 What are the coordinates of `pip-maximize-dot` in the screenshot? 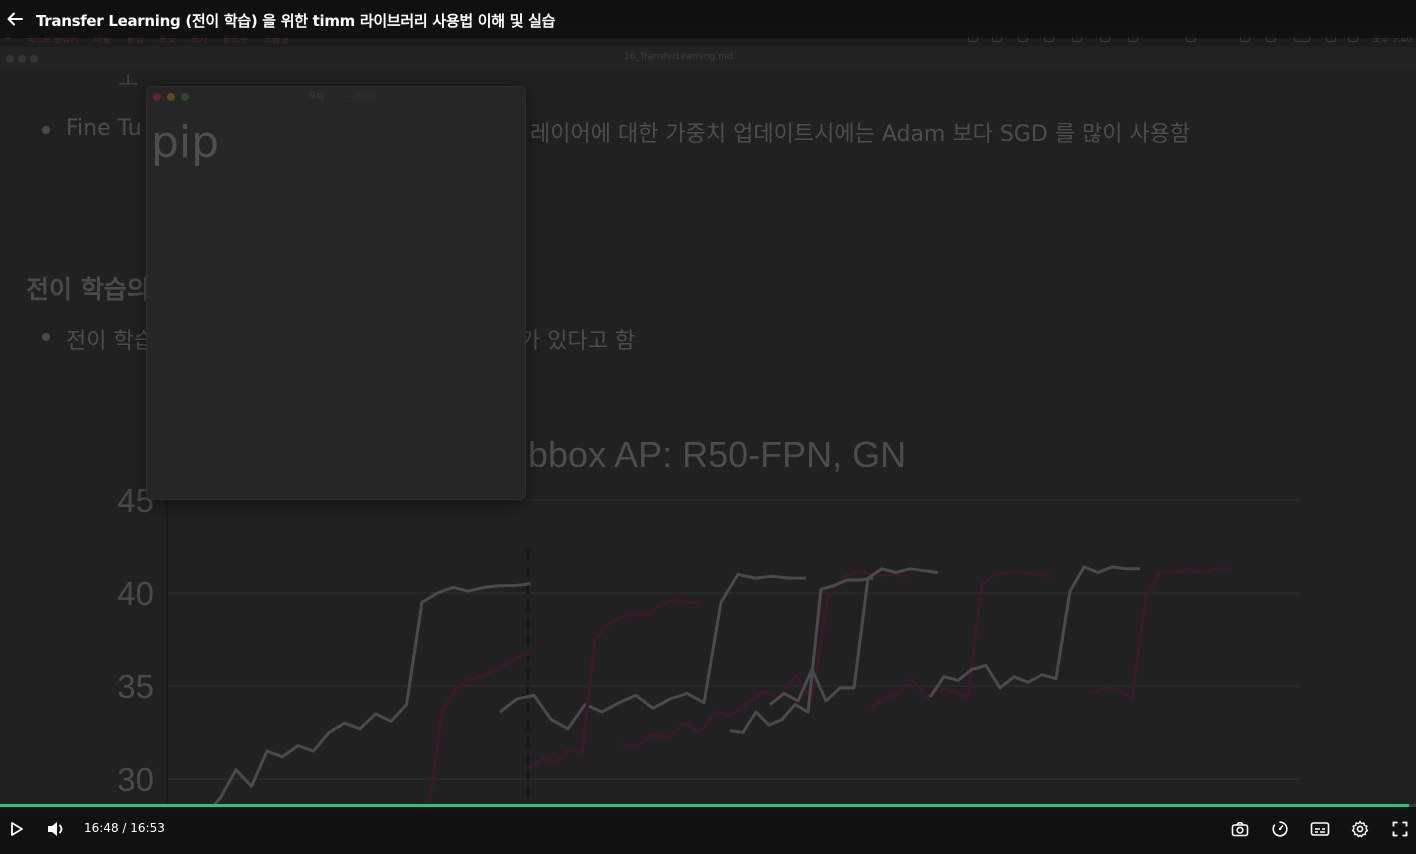 It's located at (185, 97).